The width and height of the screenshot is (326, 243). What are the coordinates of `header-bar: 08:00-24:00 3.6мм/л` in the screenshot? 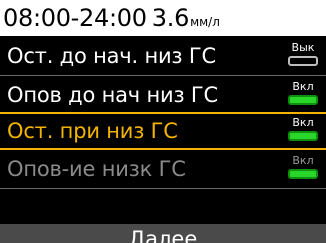 It's located at (163, 18).